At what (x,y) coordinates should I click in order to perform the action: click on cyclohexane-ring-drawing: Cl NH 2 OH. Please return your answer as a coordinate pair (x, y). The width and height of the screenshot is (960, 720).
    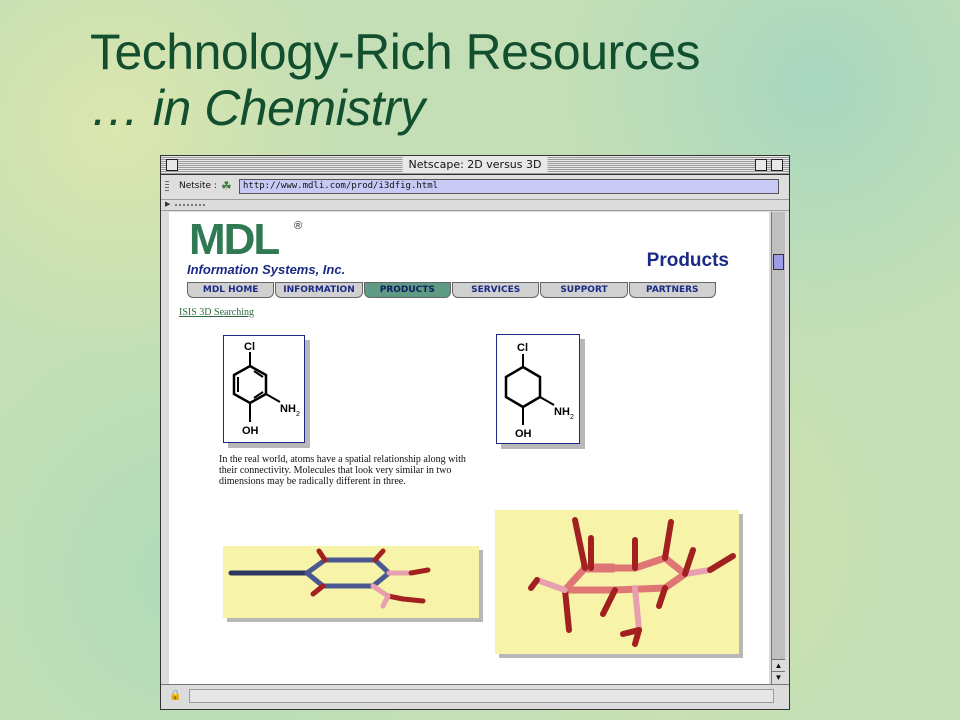
    Looking at the image, I should click on (539, 391).